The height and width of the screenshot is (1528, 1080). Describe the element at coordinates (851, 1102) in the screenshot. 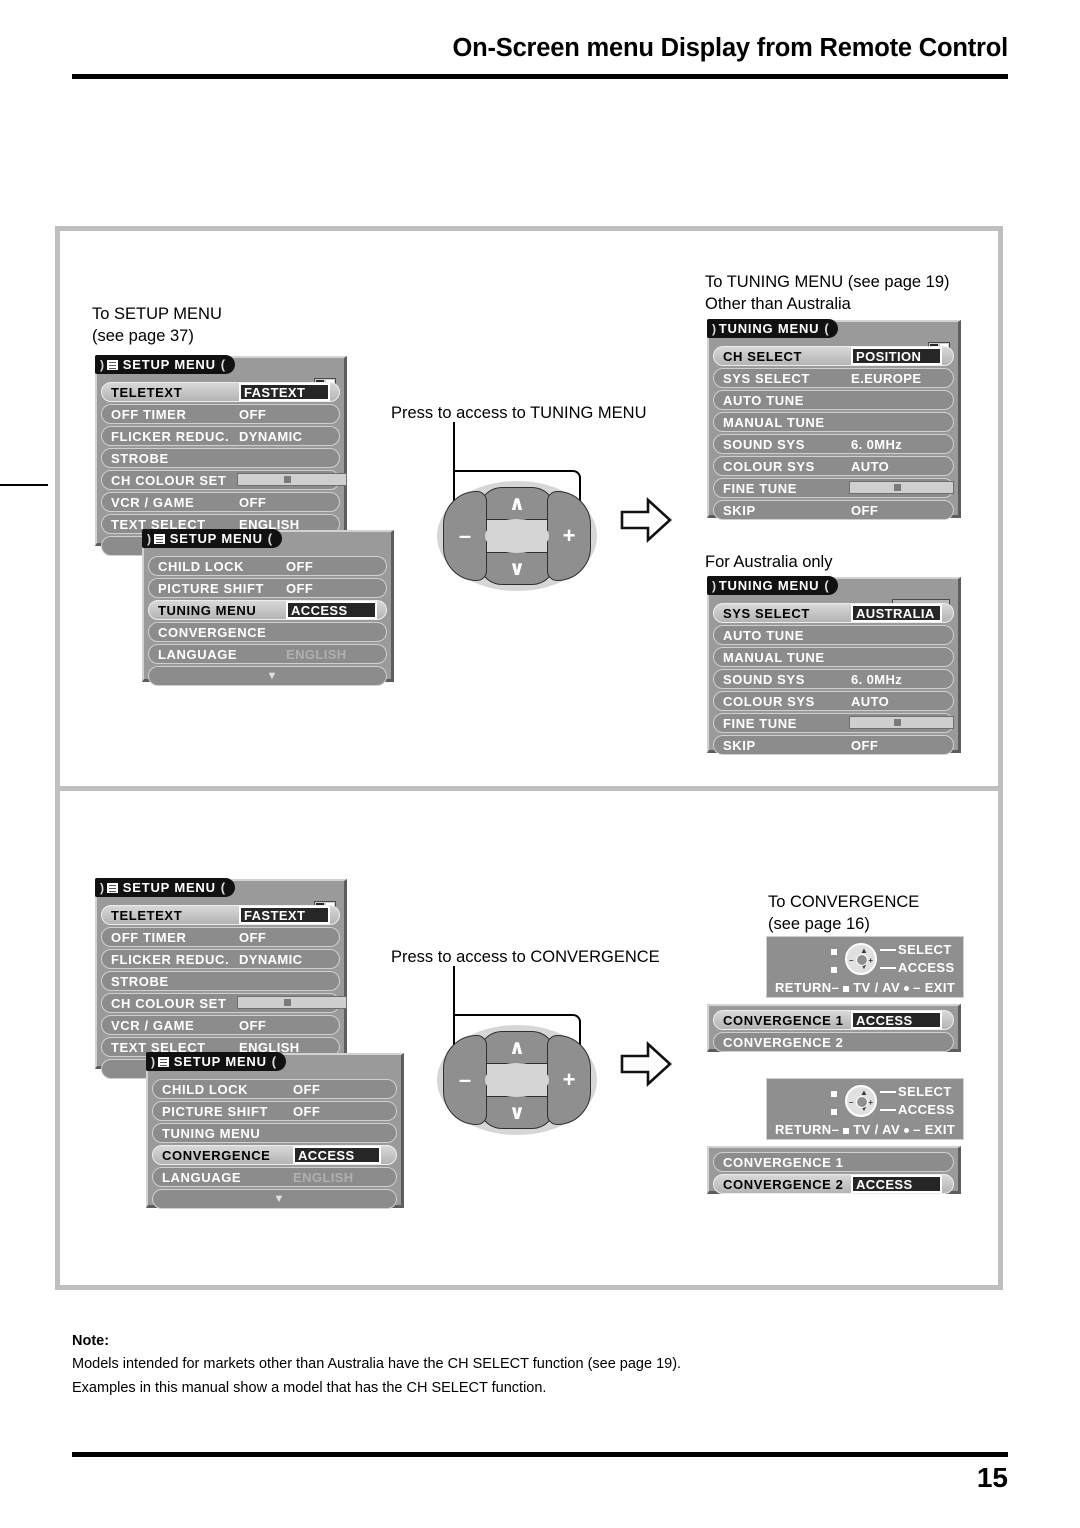

I see `mini-dpad-left-icon: –` at that location.